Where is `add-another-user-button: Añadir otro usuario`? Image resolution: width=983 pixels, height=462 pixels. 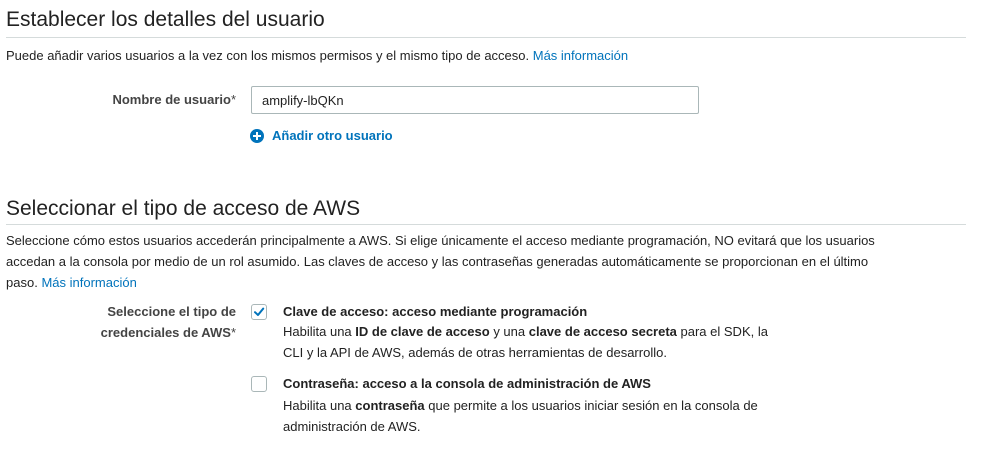 add-another-user-button: Añadir otro usuario is located at coordinates (321, 135).